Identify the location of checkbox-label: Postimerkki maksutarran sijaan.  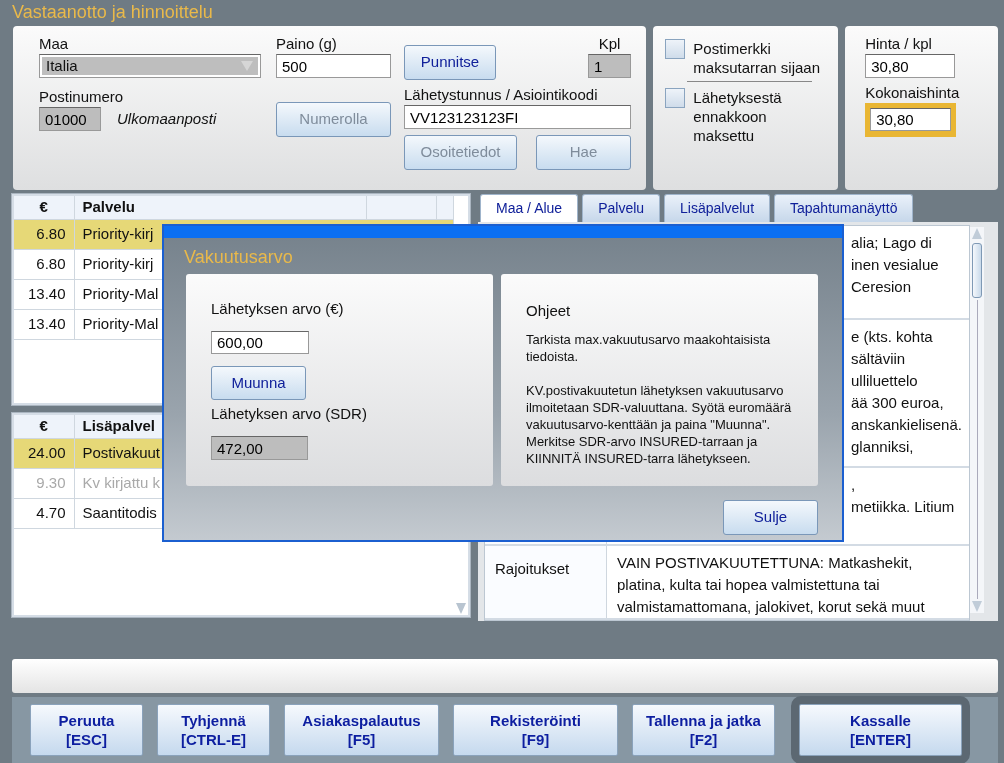
(757, 58).